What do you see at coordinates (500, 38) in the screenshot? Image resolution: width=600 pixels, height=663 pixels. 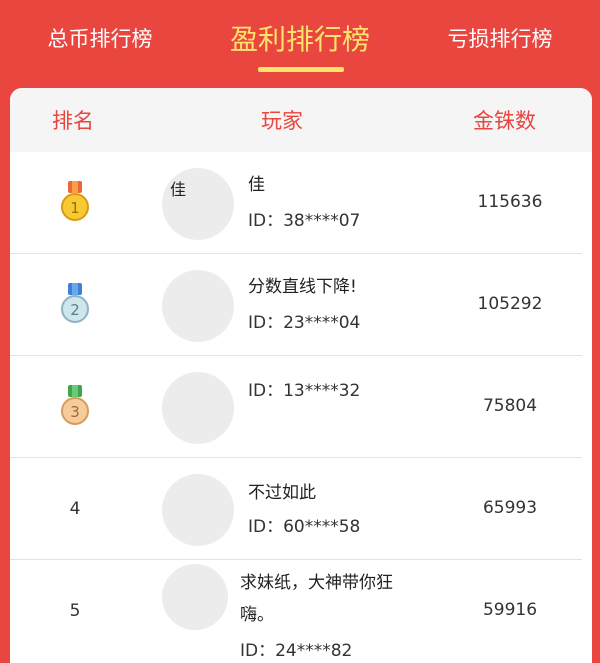 I see `tab-loss: 亏损排行榜` at bounding box center [500, 38].